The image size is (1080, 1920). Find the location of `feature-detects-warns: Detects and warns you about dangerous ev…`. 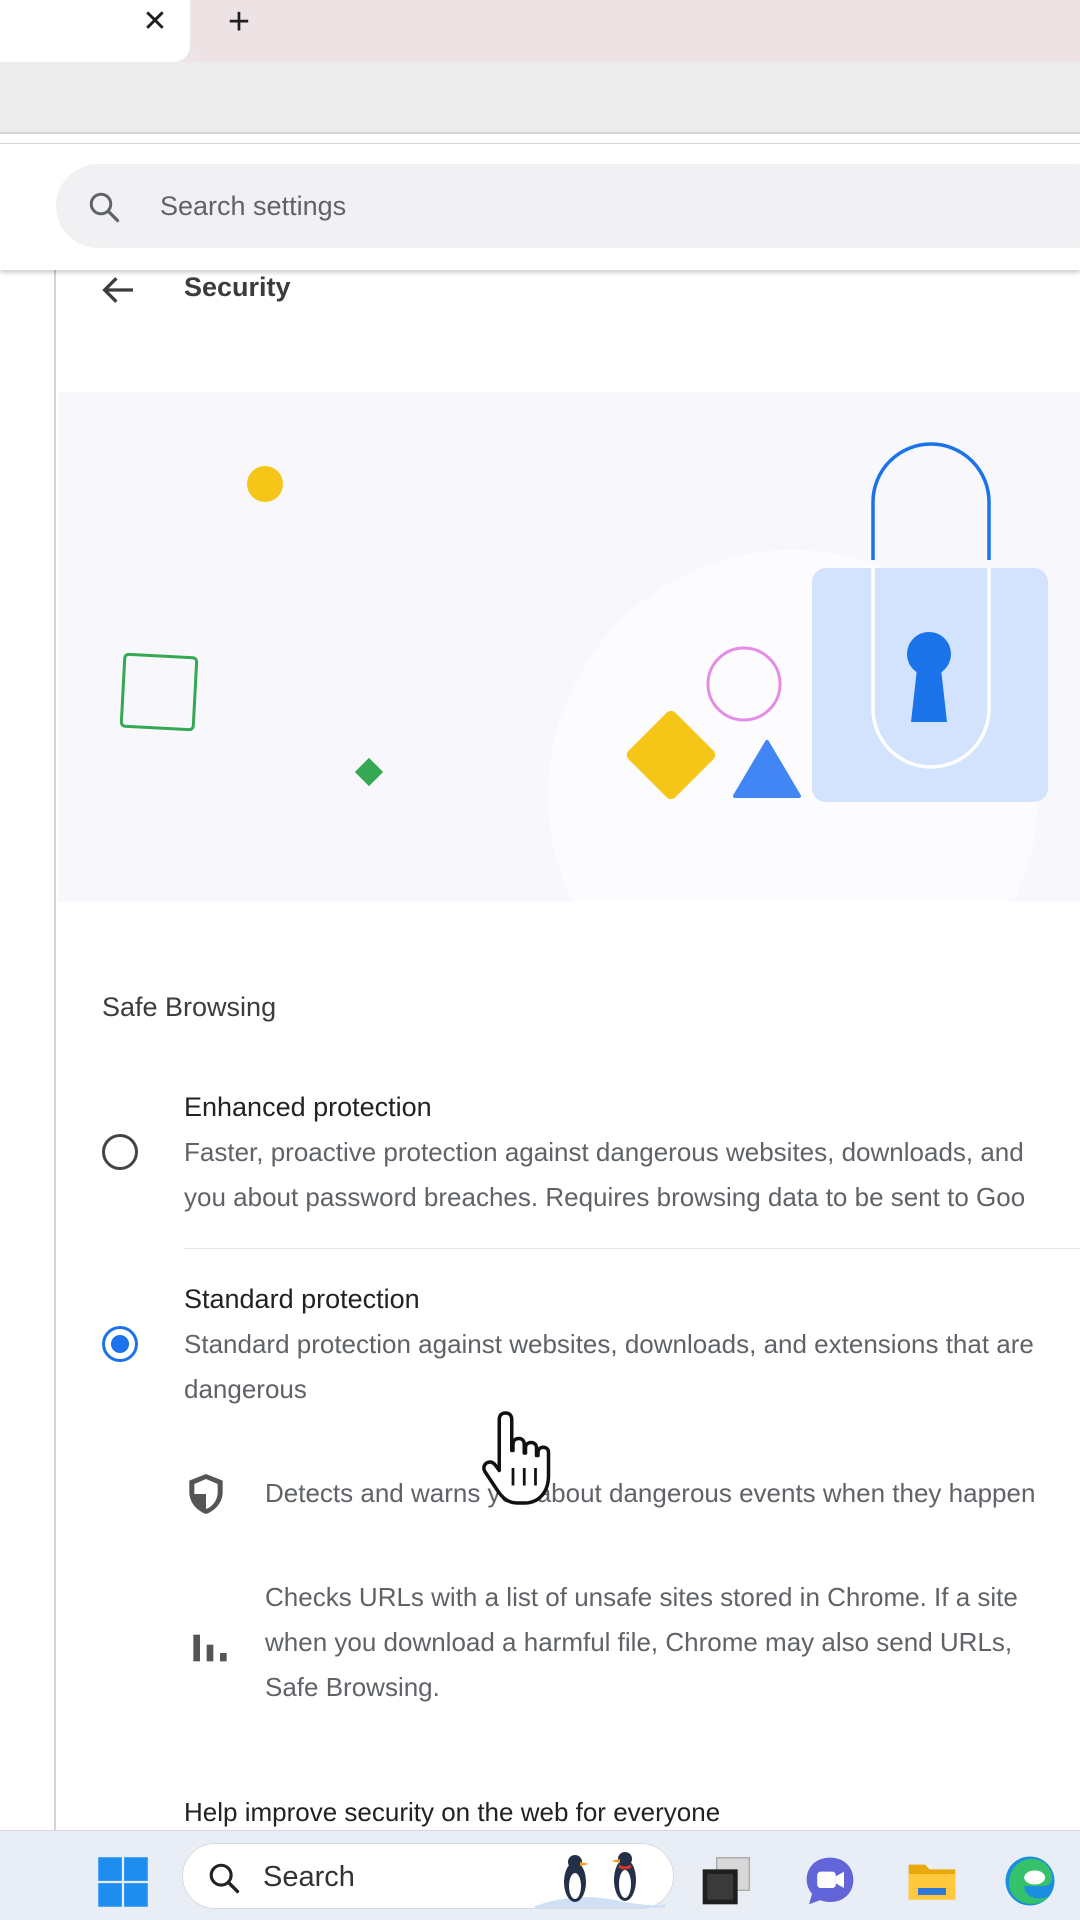

feature-detects-warns: Detects and warns you about dangerous ev… is located at coordinates (650, 1493).